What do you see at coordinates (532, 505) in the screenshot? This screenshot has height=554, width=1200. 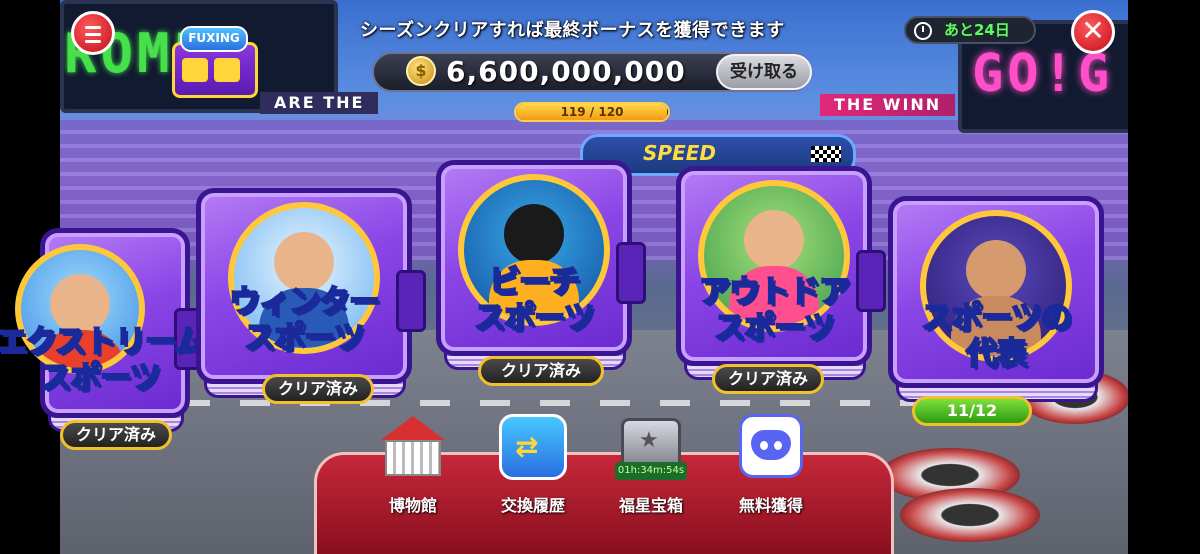 I see `dock-label: 交換履歴` at bounding box center [532, 505].